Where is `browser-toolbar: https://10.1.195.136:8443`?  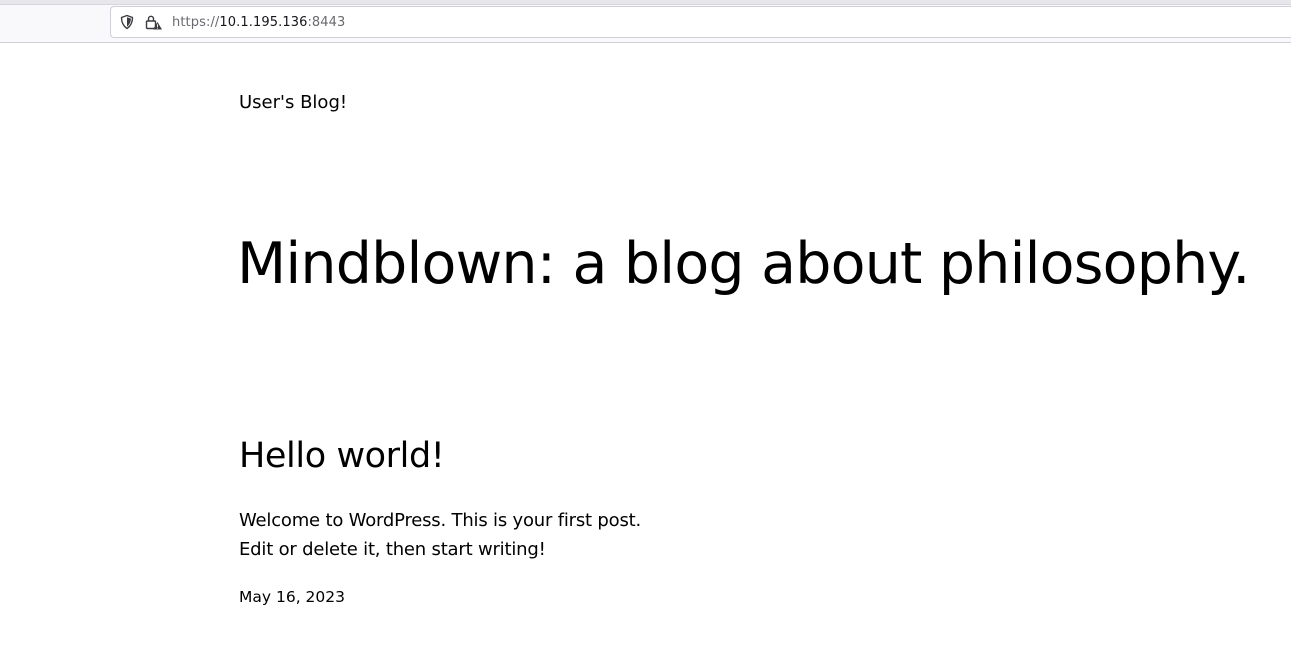 browser-toolbar: https://10.1.195.136:8443 is located at coordinates (645, 21).